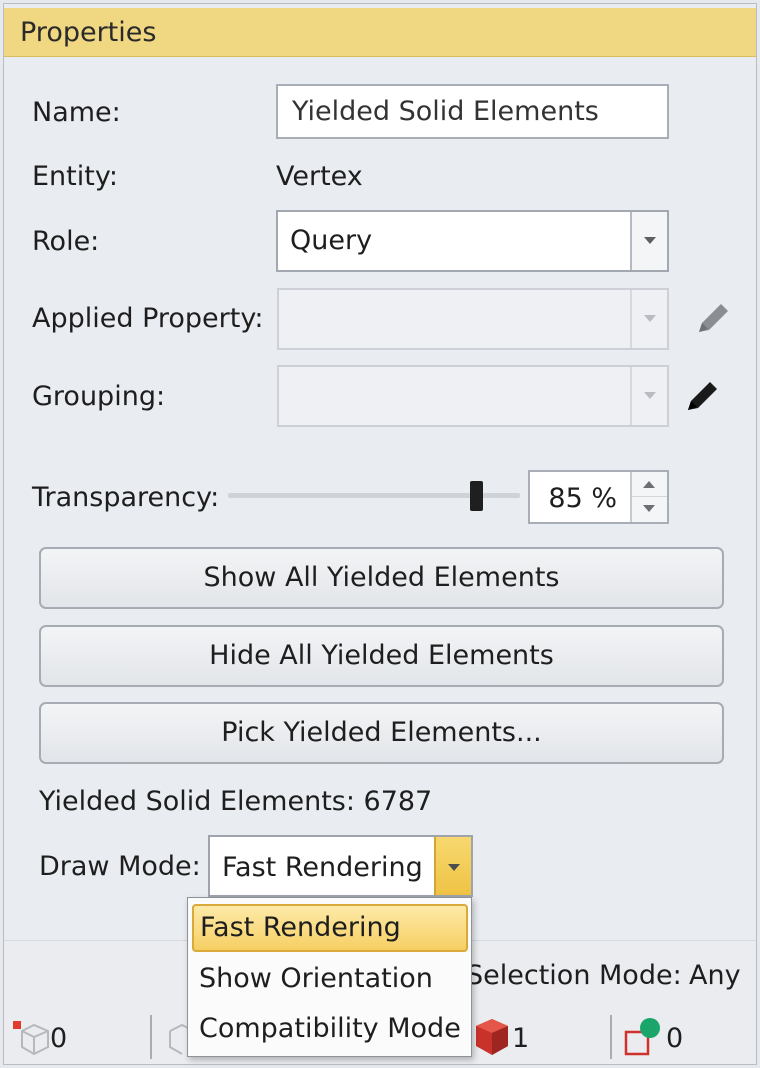 This screenshot has height=1068, width=760. I want to click on spin-down-icon, so click(649, 508).